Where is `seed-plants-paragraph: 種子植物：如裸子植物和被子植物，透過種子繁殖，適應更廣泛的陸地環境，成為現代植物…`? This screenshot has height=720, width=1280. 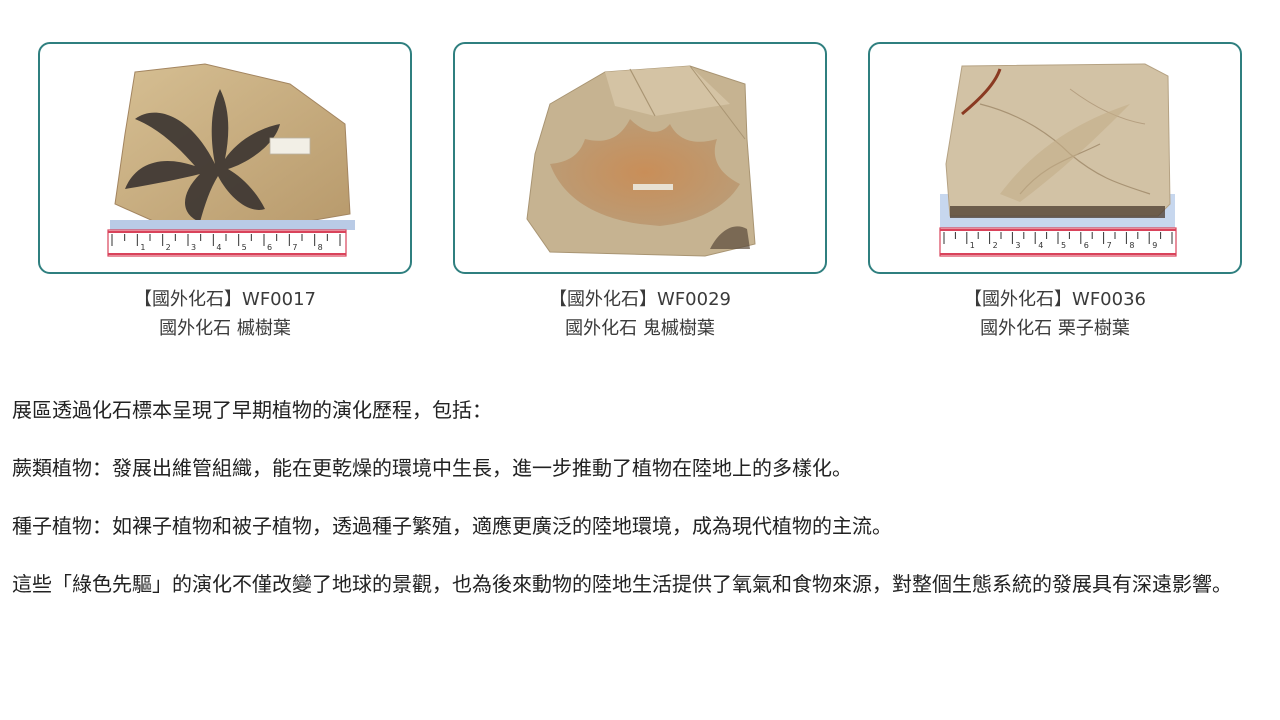 seed-plants-paragraph: 種子植物：如裸子植物和被子植物，透過種子繁殖，適應更廣泛的陸地環境，成為現代植物… is located at coordinates (452, 526).